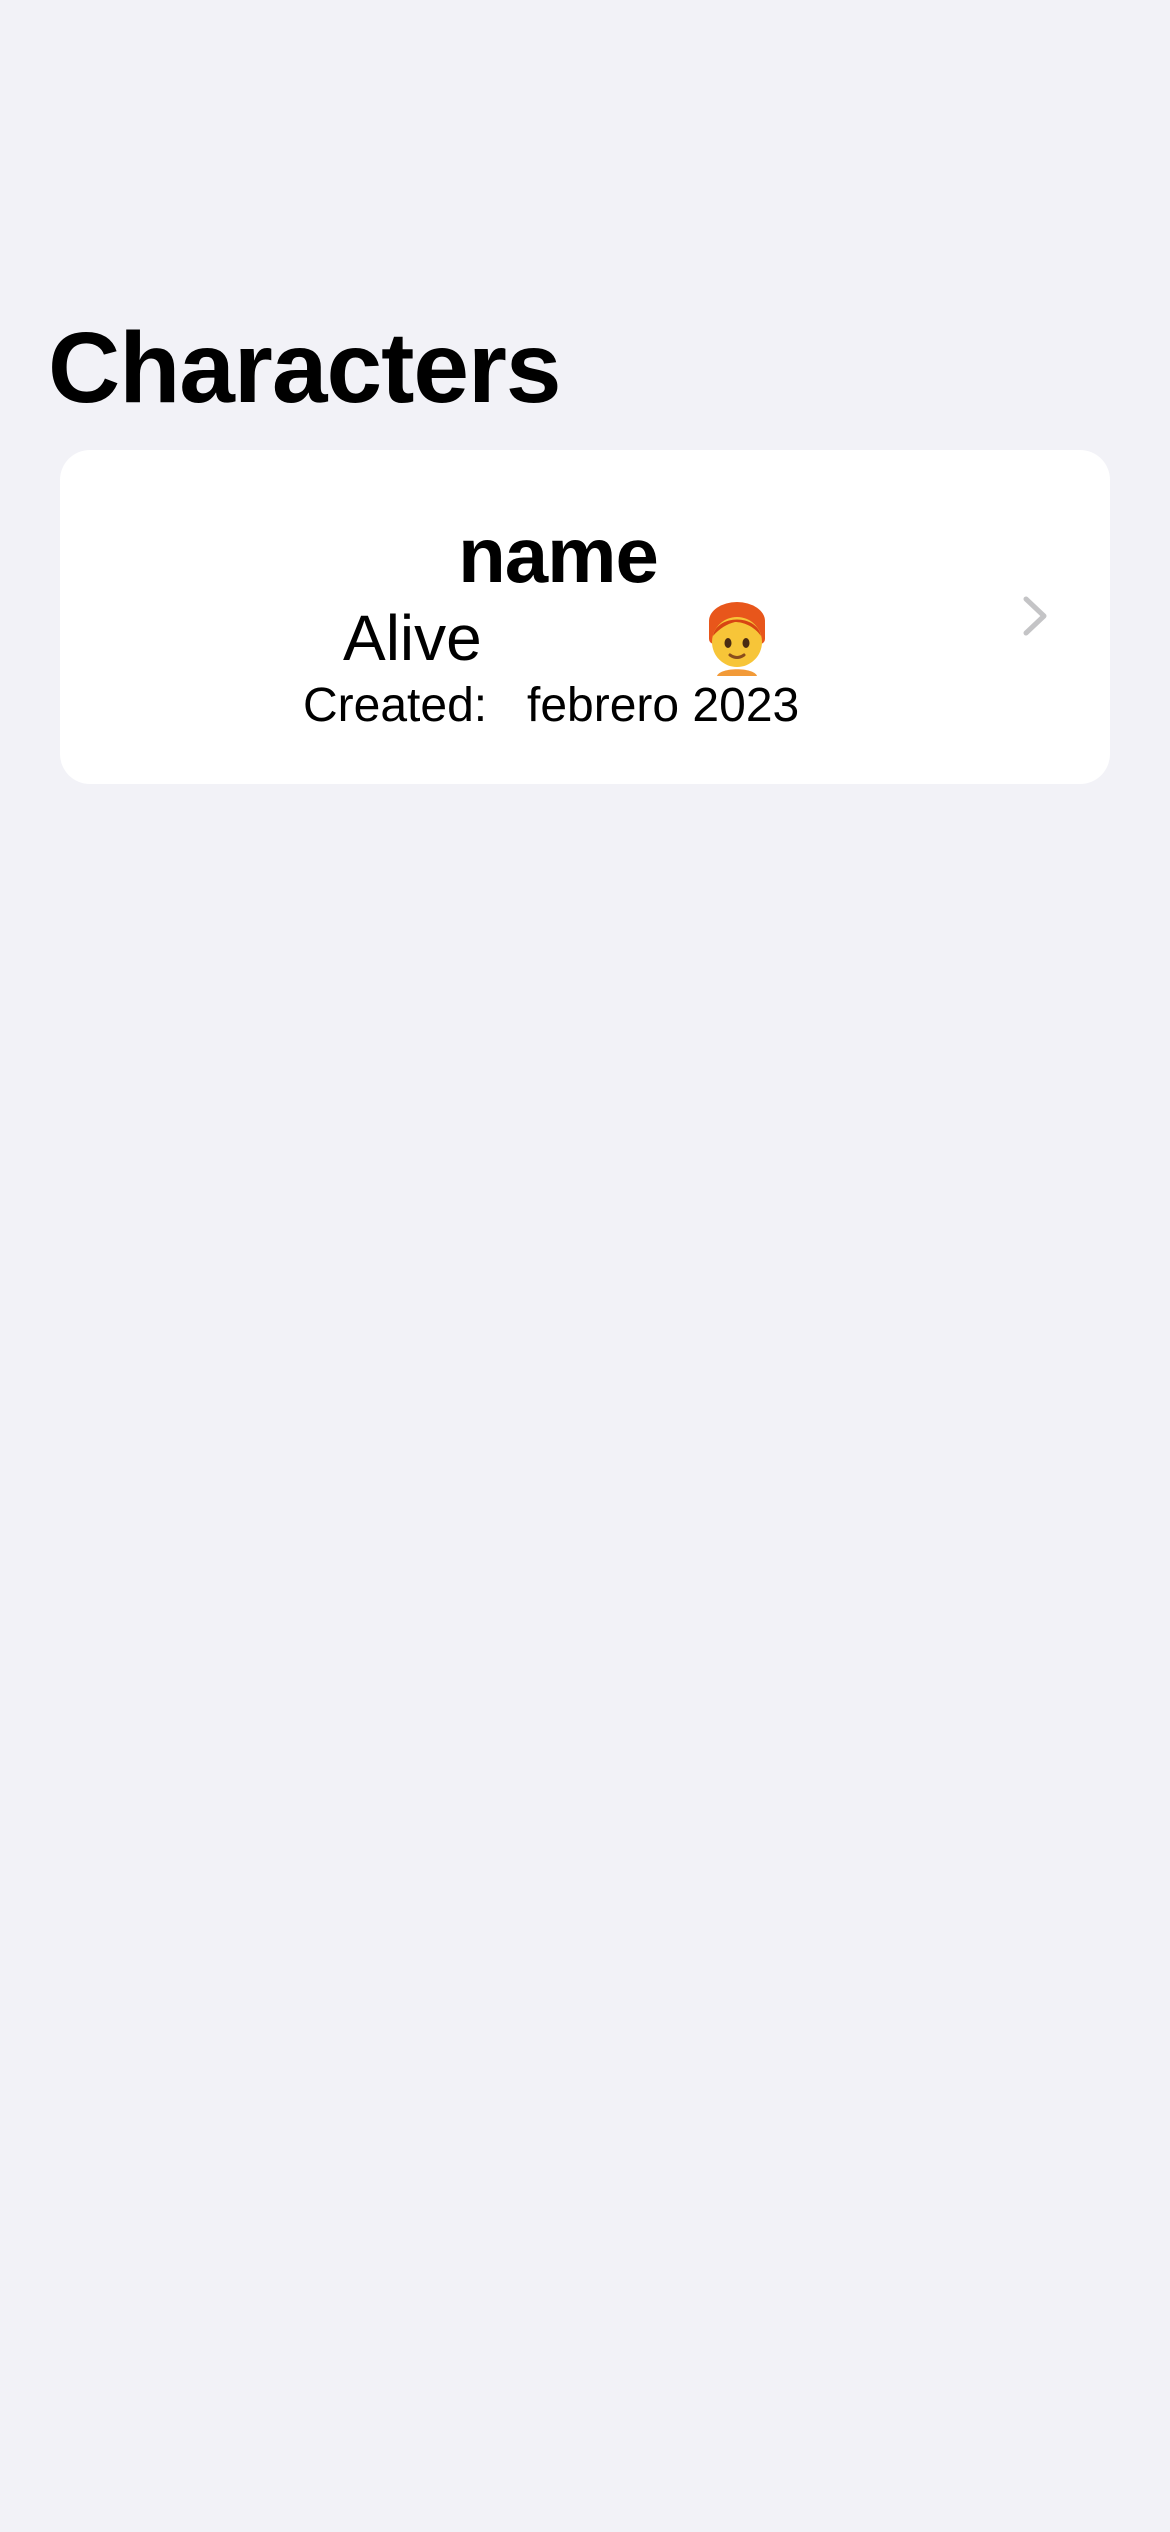 This screenshot has height=2532, width=1170. I want to click on character-details: name Alive Created: febrero 2023, so click(585, 617).